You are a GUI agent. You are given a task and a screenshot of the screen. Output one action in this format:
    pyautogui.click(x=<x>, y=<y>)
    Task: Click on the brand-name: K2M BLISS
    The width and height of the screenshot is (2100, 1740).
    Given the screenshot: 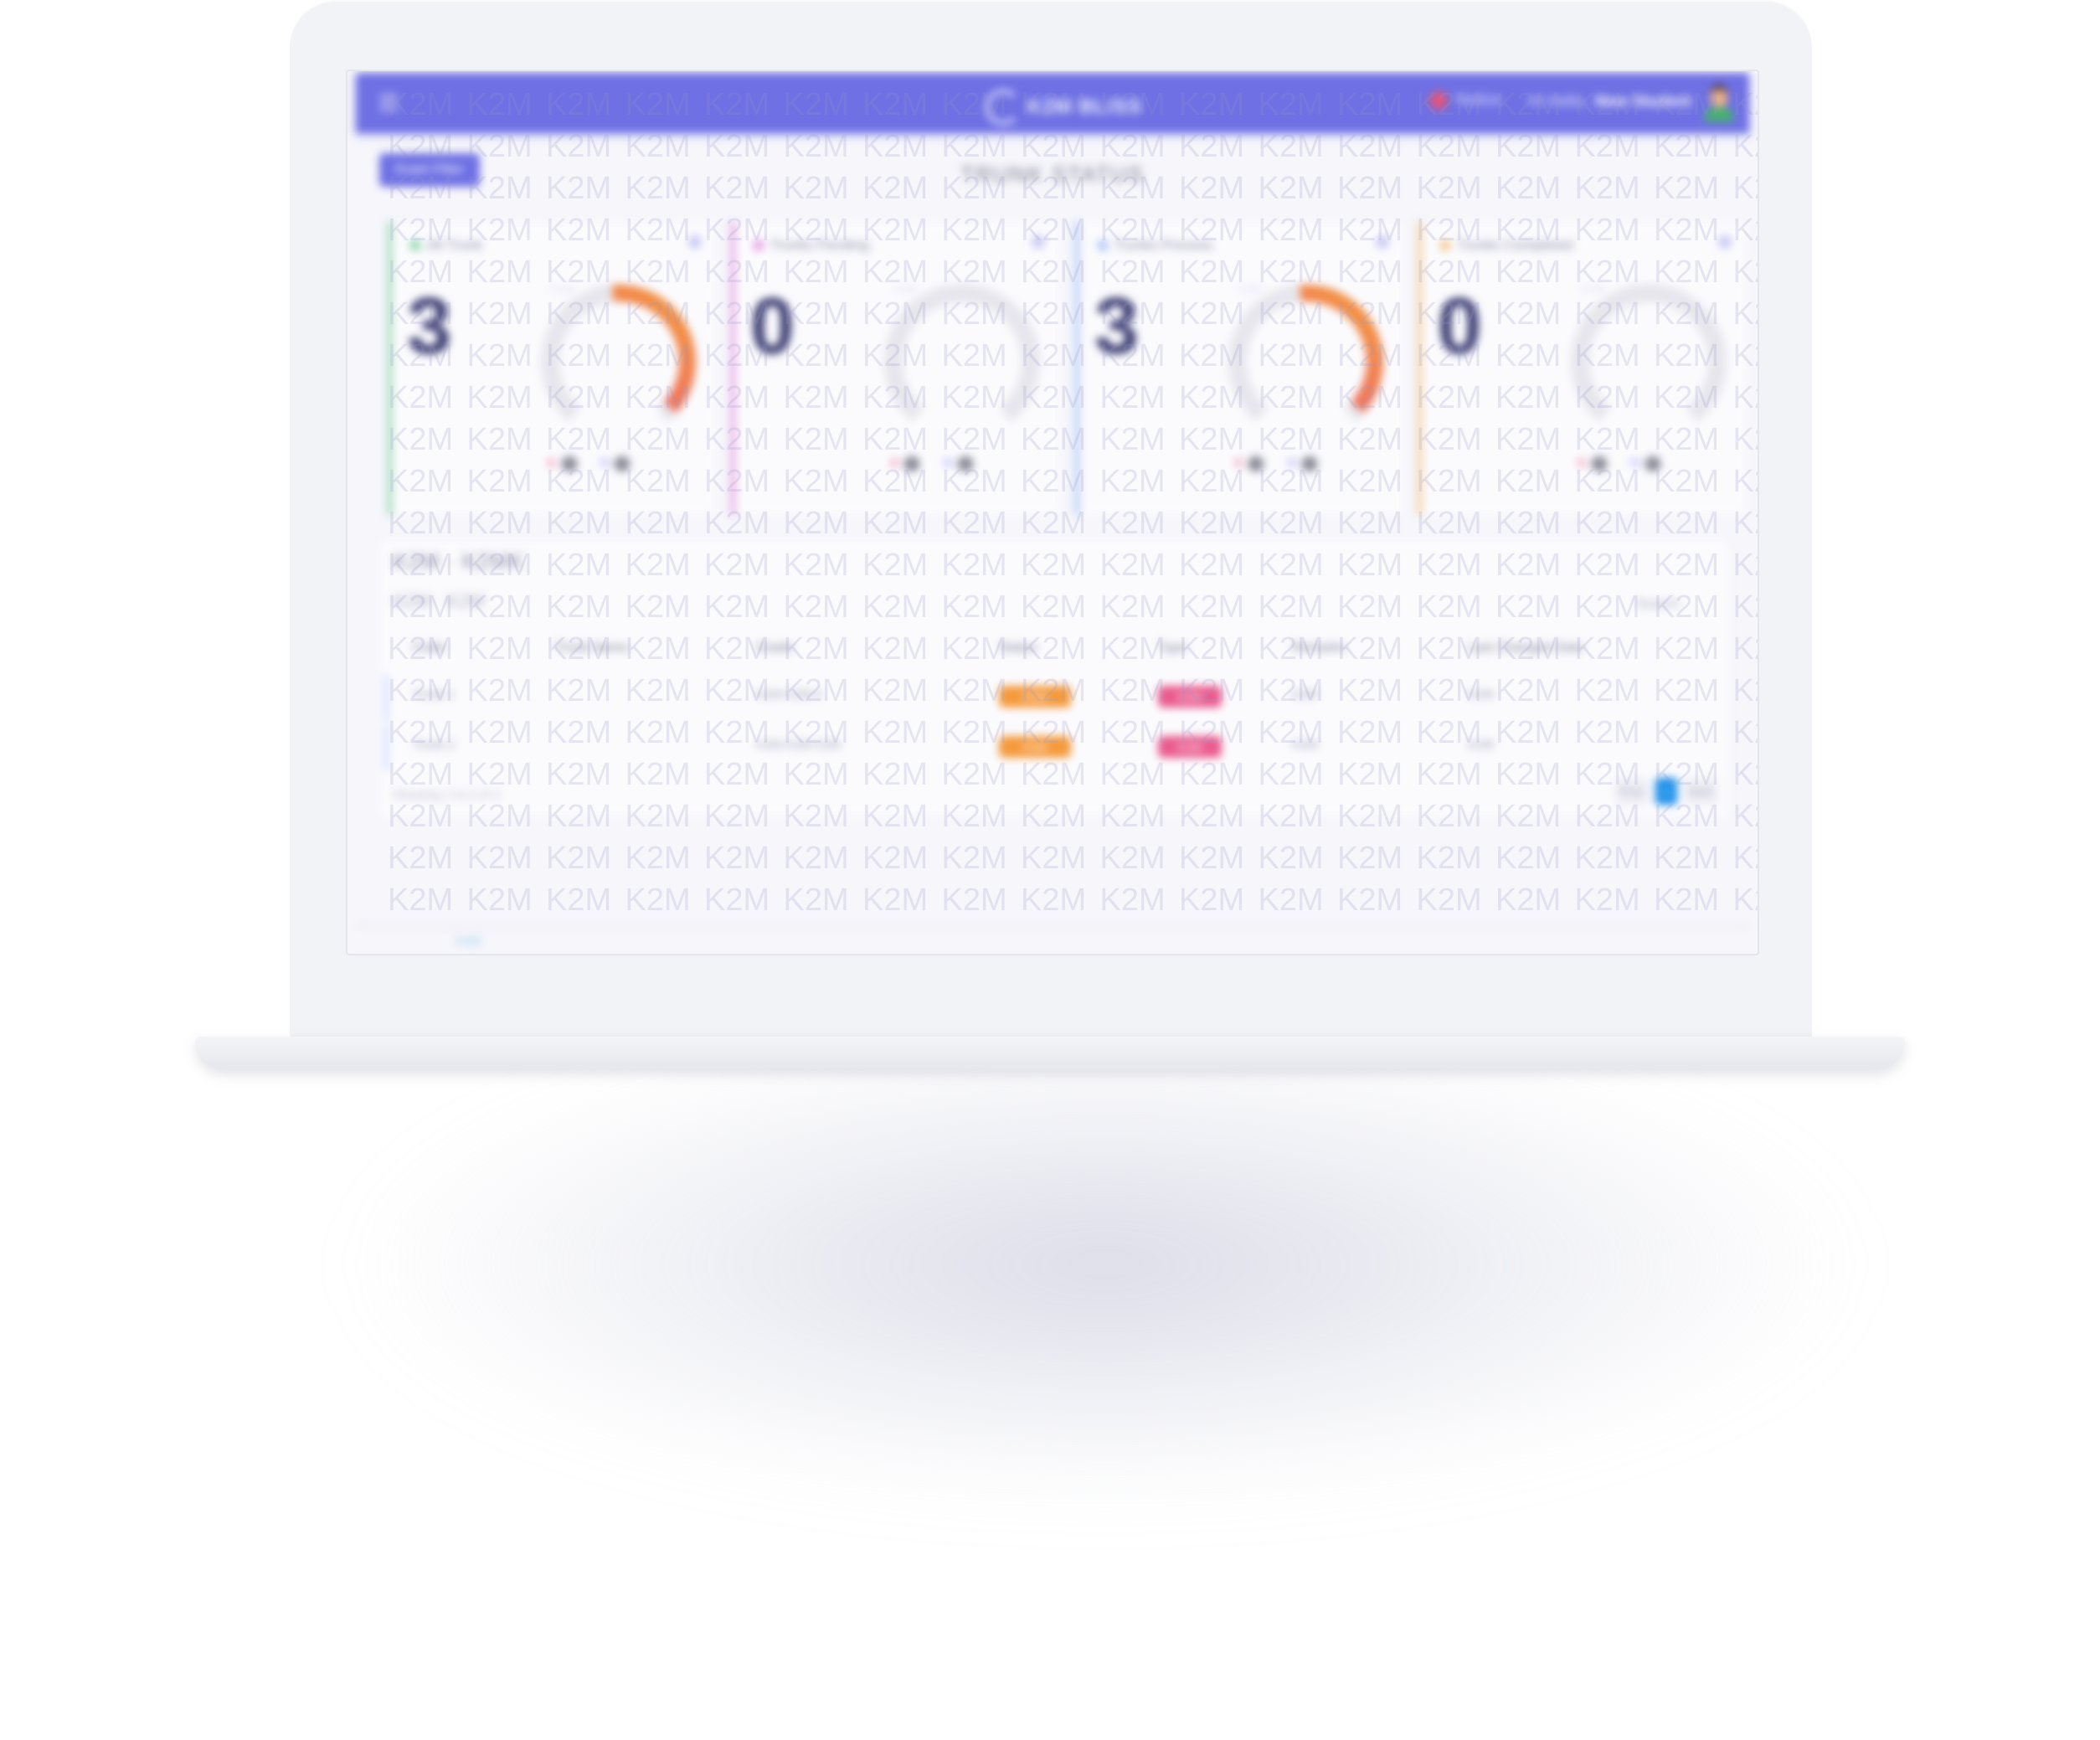 What is the action you would take?
    pyautogui.click(x=1085, y=106)
    